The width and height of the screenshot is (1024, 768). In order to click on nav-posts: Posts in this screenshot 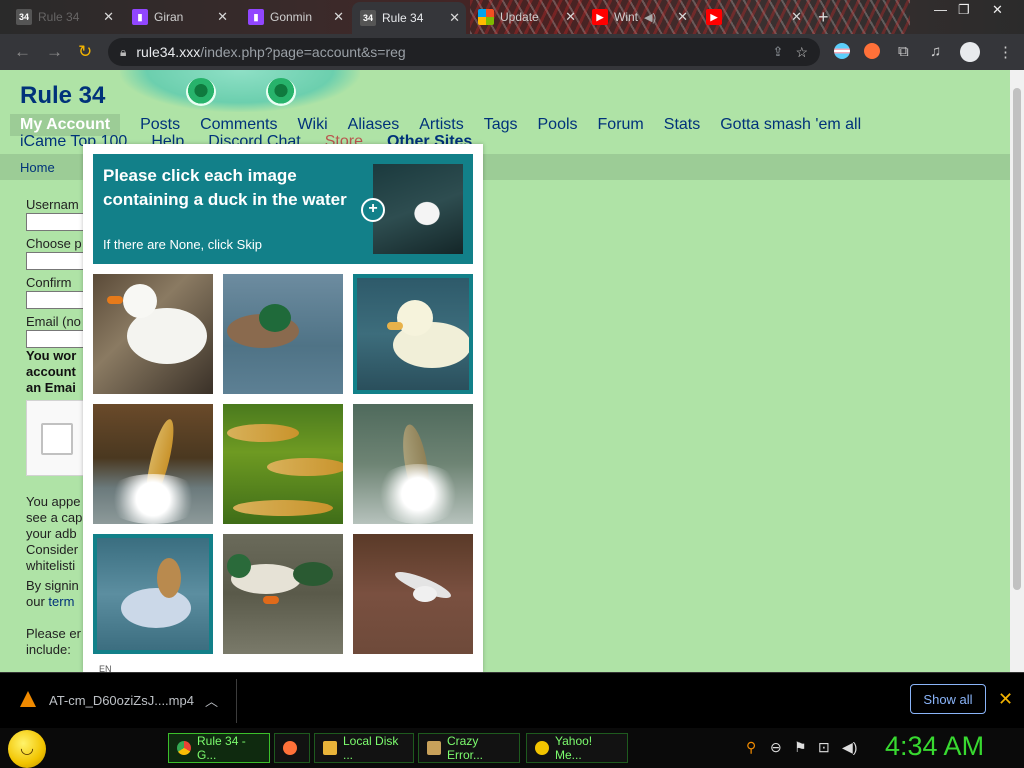, I will do `click(160, 125)`.